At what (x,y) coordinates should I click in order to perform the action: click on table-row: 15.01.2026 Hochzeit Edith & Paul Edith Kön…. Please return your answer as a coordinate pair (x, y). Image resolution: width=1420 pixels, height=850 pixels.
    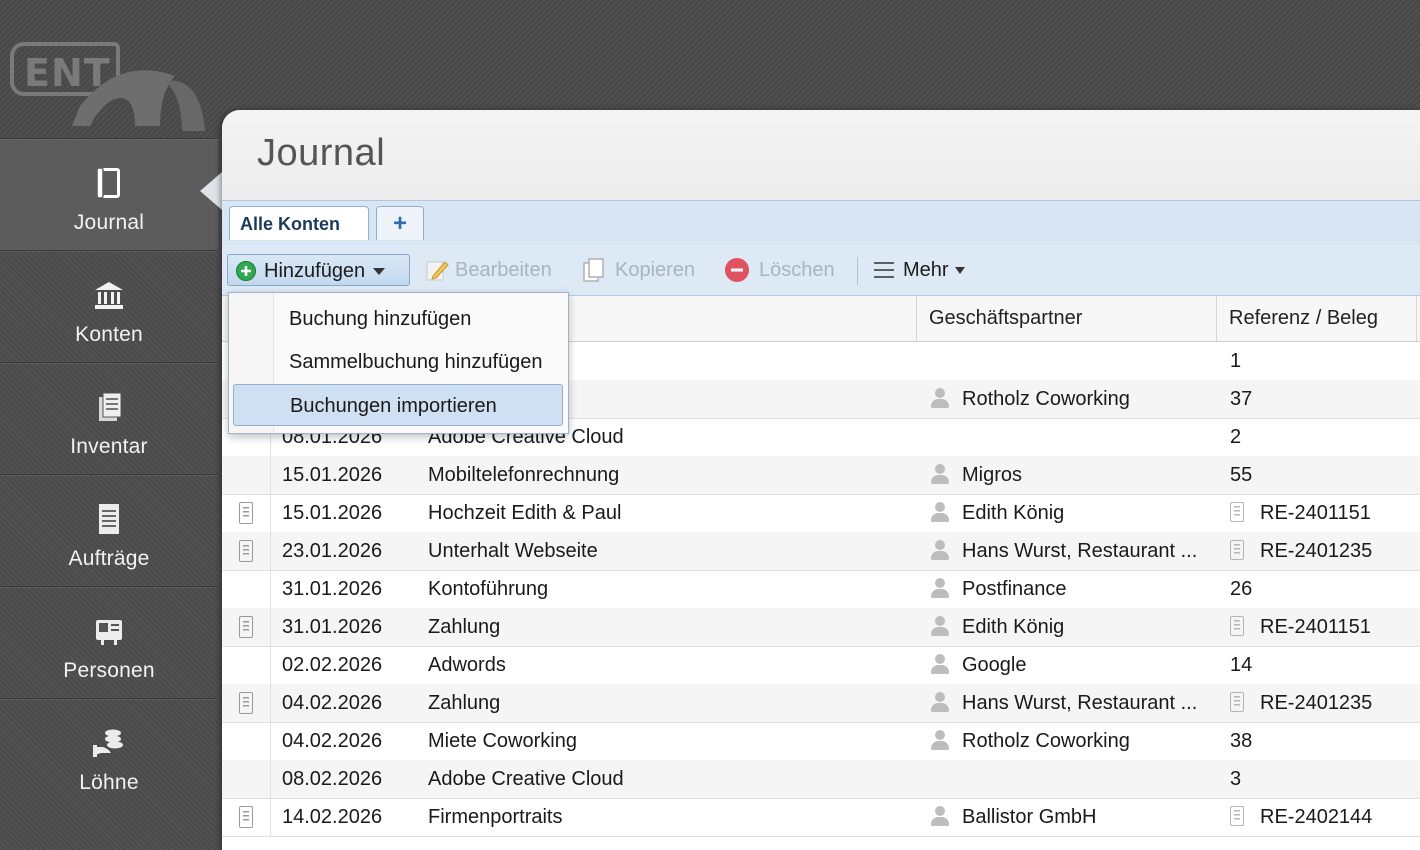
    Looking at the image, I should click on (821, 513).